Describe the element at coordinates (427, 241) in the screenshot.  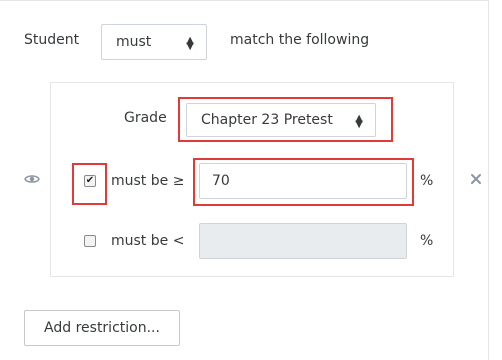
I see `max-unit: %` at that location.